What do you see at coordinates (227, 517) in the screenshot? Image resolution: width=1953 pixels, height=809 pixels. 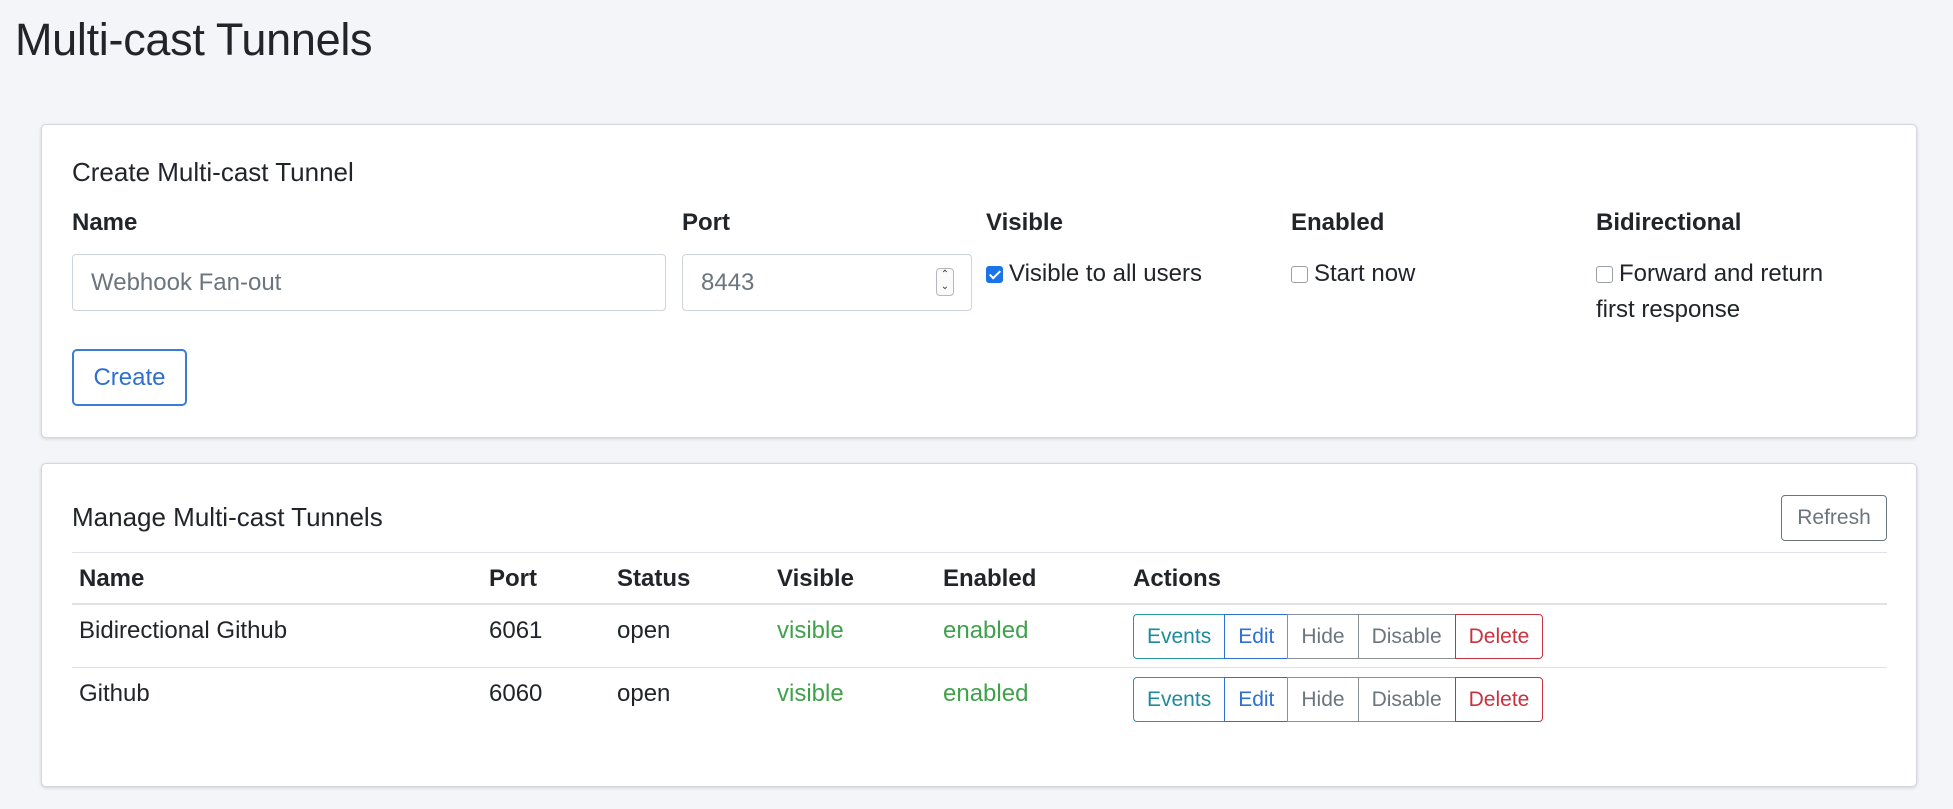 I see `manage-card-title: Manage Multi-cast Tunnels` at bounding box center [227, 517].